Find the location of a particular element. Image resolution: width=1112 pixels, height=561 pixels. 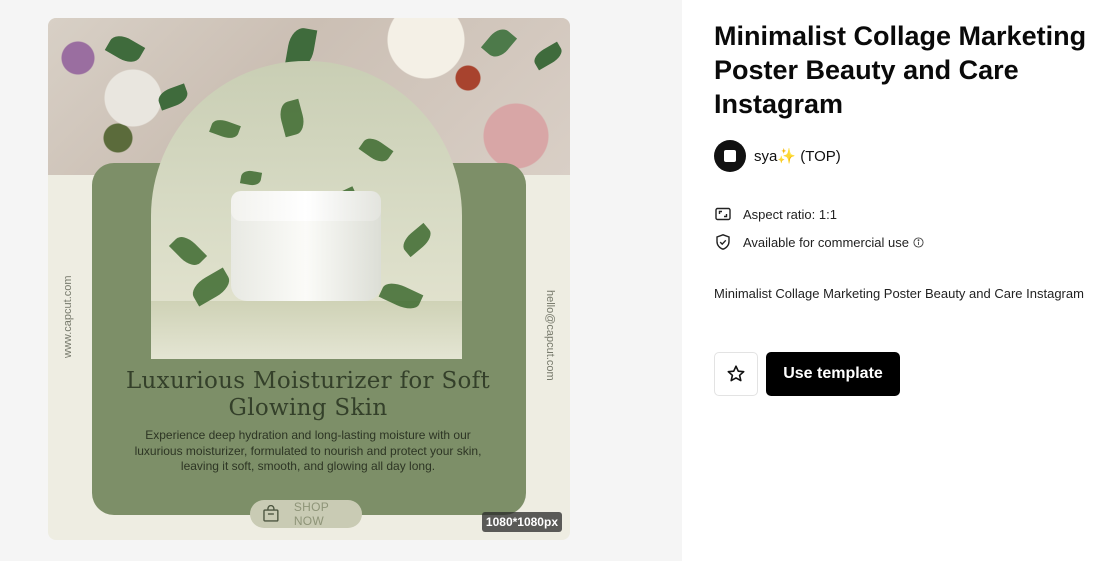

website-text: www.capcut.com is located at coordinates (68, 316).